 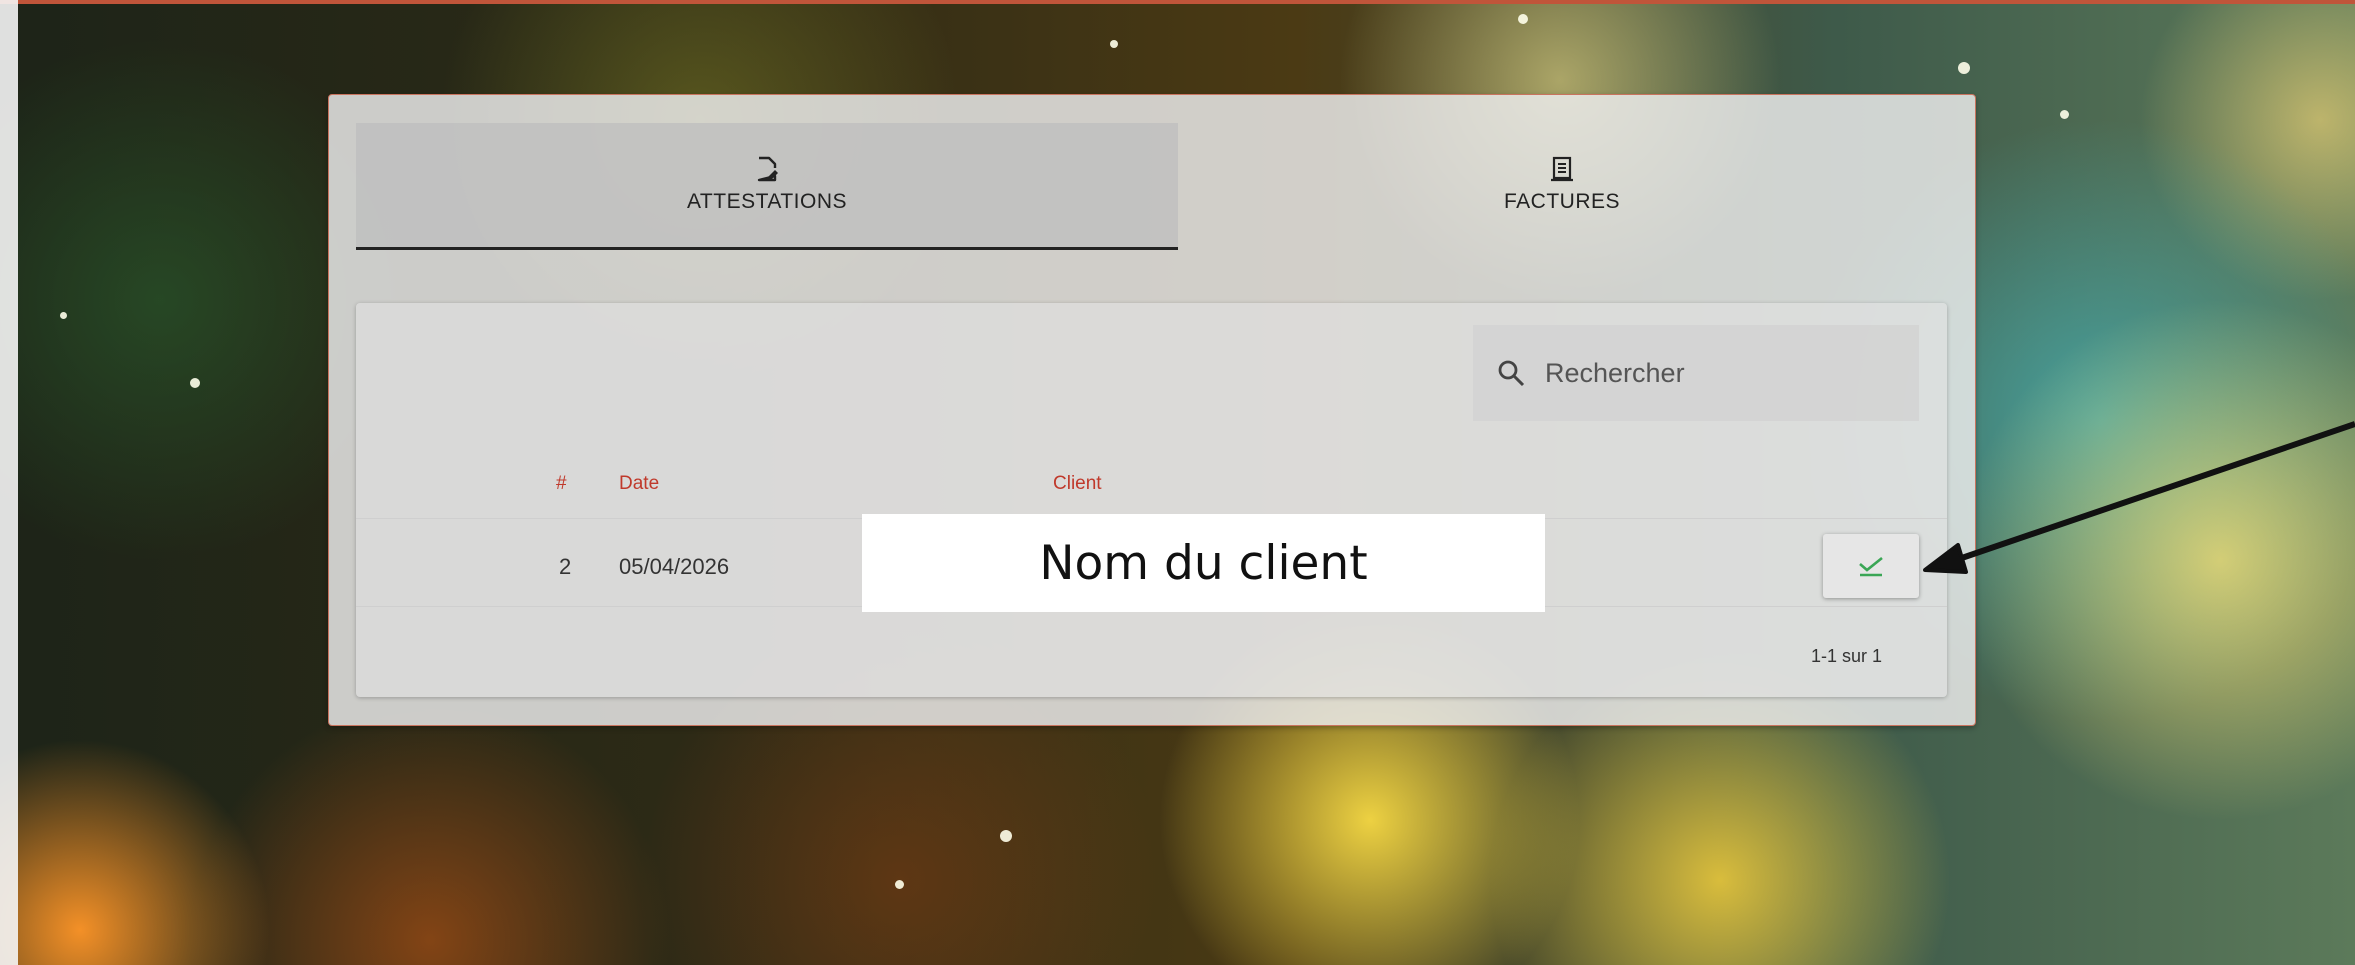 What do you see at coordinates (2139, 497) in the screenshot?
I see `pointer-arrow` at bounding box center [2139, 497].